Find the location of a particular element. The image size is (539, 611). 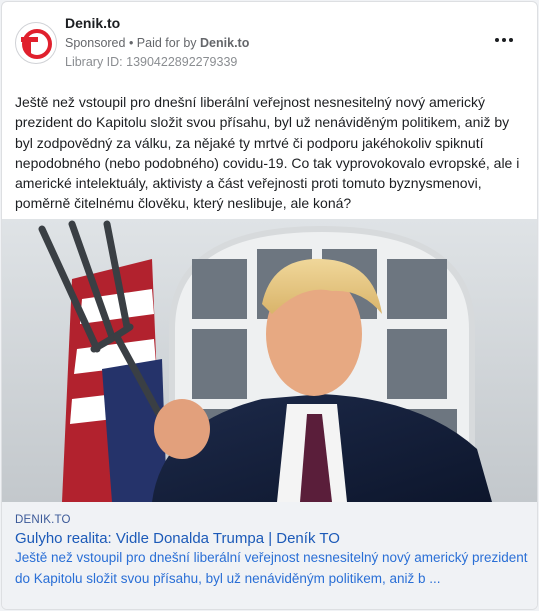

page-avatar is located at coordinates (36, 43).